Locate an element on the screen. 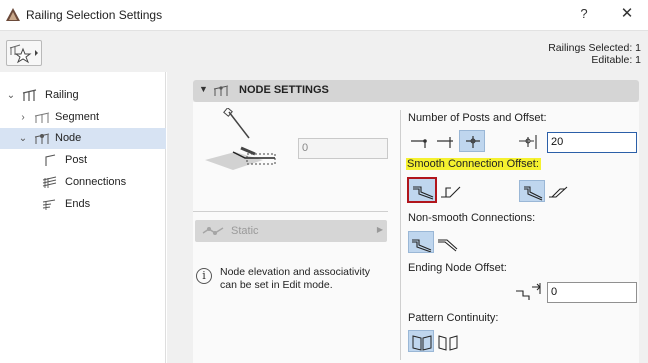 This screenshot has width=648, height=363. chevron-right-icon: ▶ is located at coordinates (379, 229).